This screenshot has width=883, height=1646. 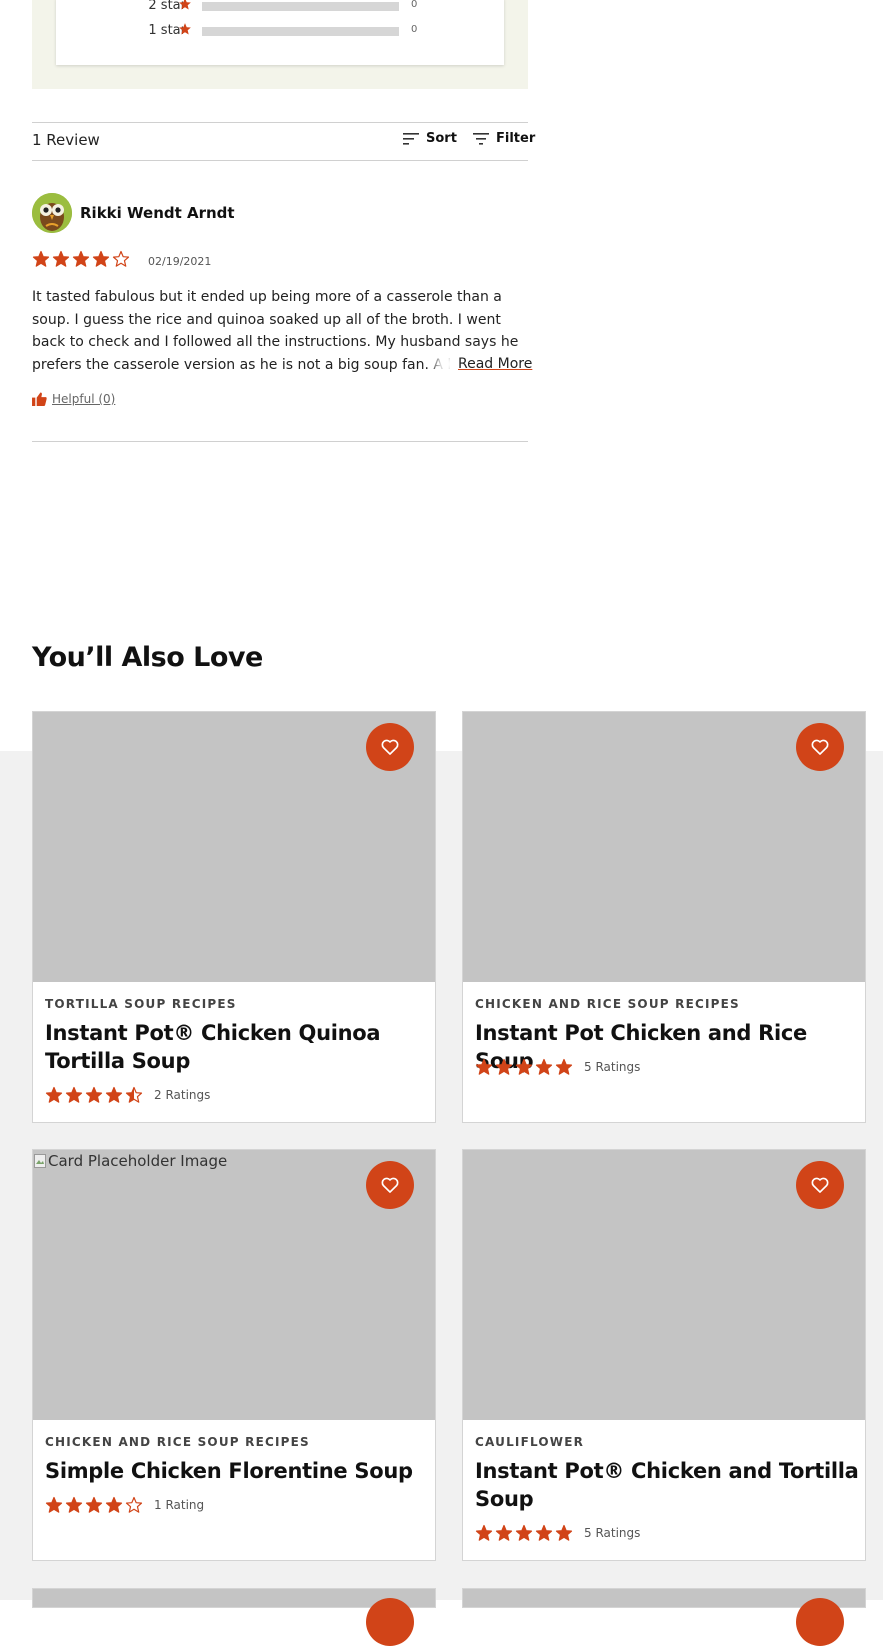 I want to click on sort-label: Sort, so click(x=441, y=138).